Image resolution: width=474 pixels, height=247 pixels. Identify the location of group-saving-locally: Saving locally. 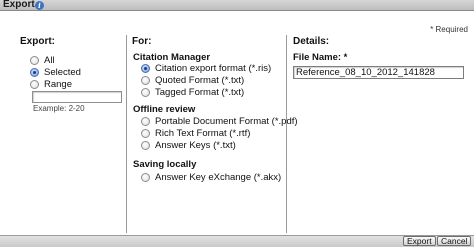
(165, 164).